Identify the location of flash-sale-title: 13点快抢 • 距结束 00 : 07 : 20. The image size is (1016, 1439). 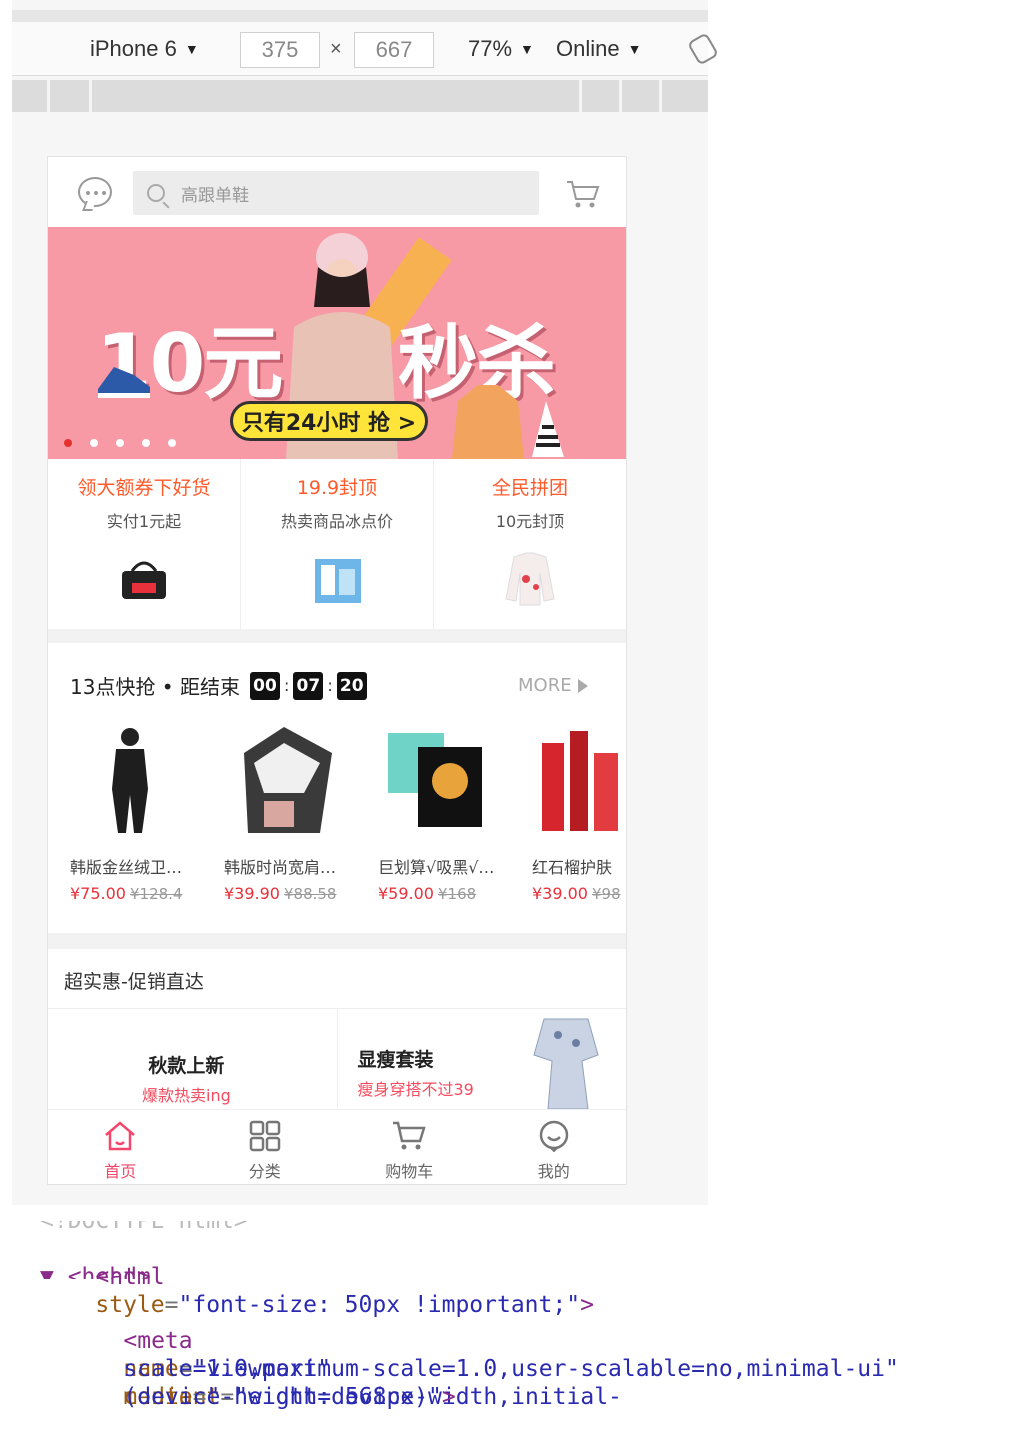
(218, 685).